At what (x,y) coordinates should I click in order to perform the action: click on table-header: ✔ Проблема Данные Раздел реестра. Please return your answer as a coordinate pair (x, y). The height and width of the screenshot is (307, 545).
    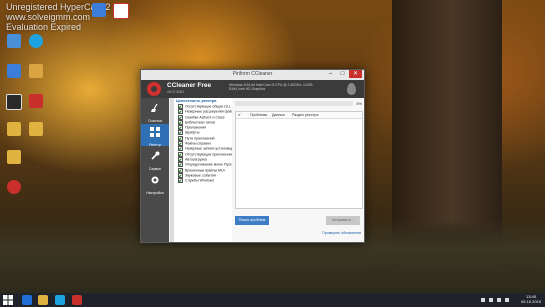
    Looking at the image, I should click on (299, 115).